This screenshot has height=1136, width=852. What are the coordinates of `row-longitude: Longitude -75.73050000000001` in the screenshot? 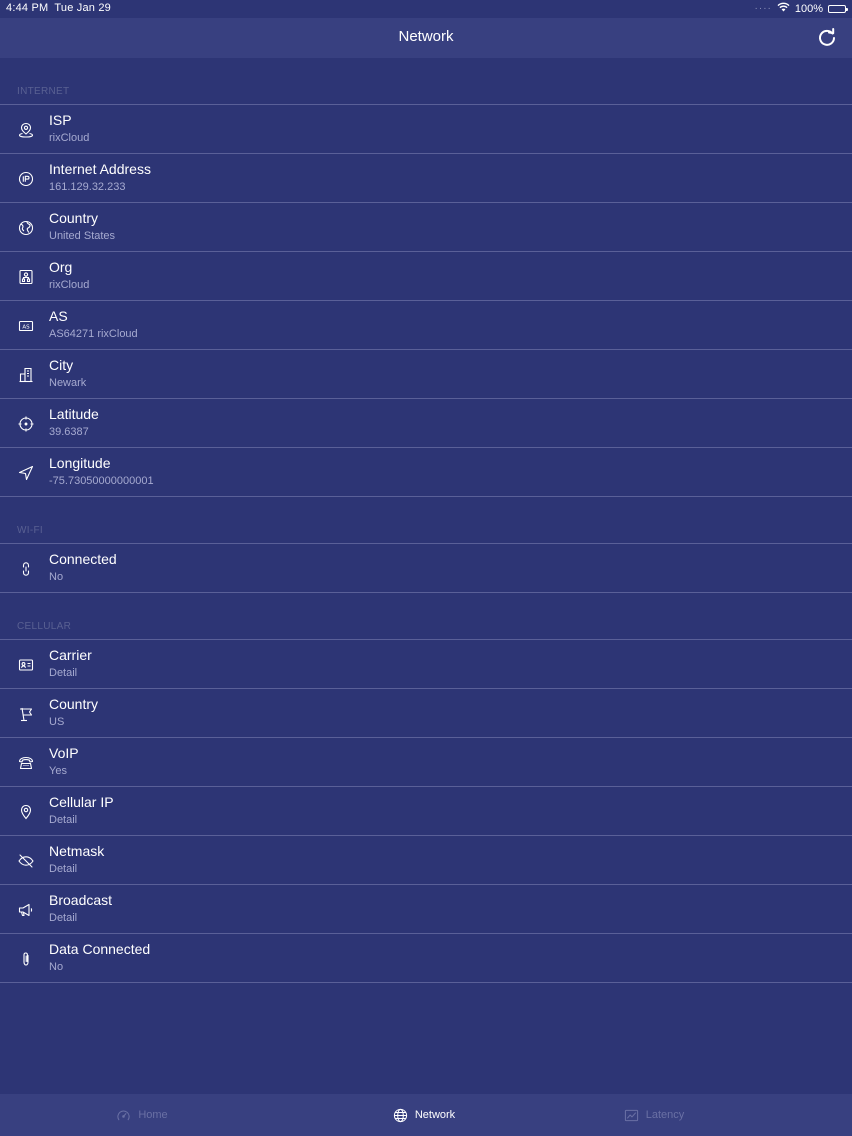 It's located at (426, 472).